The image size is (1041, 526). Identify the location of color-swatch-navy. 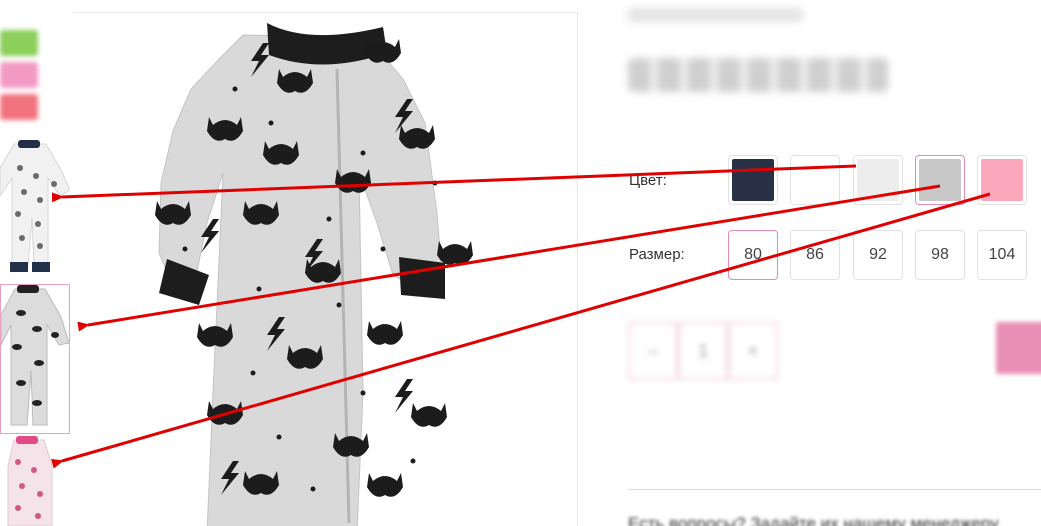
(753, 180).